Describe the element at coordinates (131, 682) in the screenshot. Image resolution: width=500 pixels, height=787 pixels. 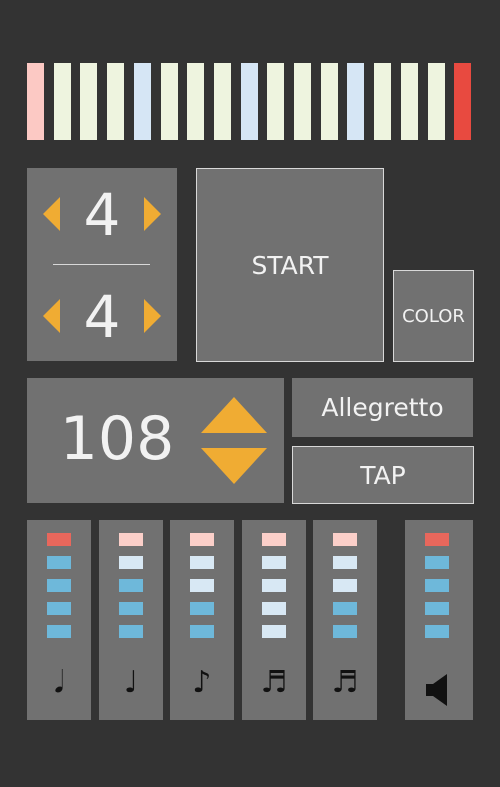
I see `quarter-note-icon: ♩` at that location.